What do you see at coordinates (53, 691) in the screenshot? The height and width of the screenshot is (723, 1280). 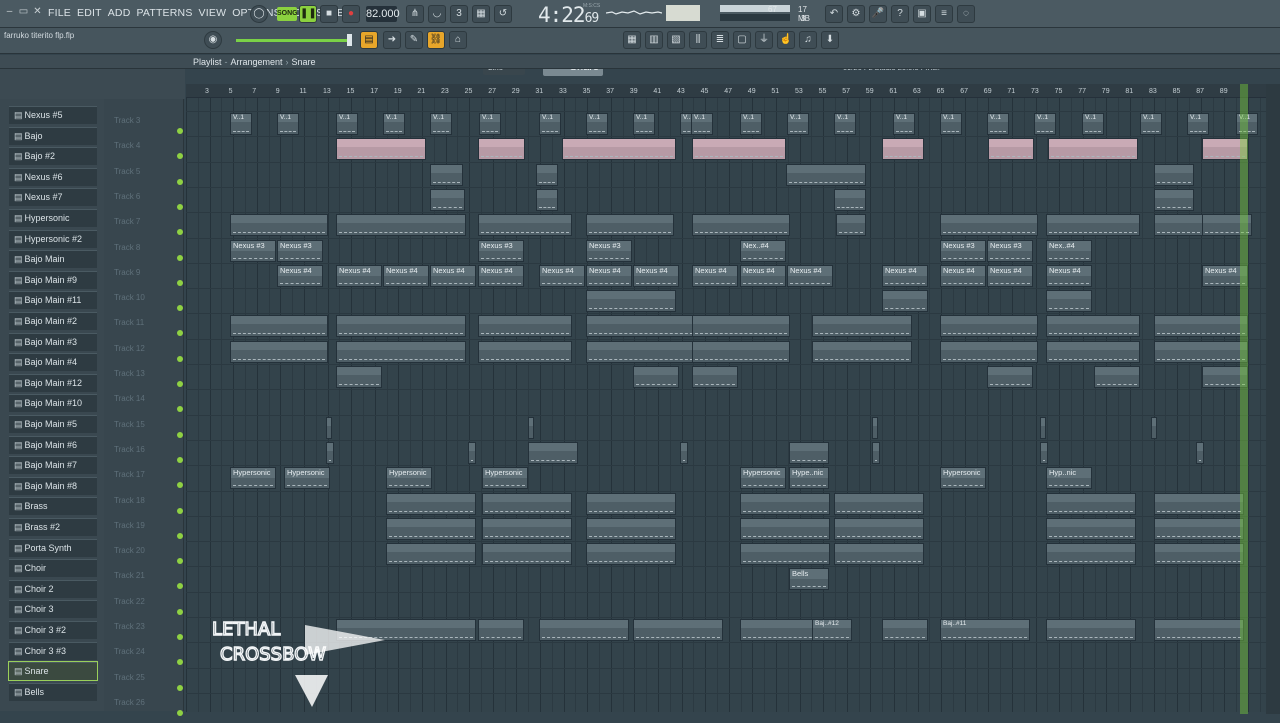 I see `pattern-item: ▤ Bells` at bounding box center [53, 691].